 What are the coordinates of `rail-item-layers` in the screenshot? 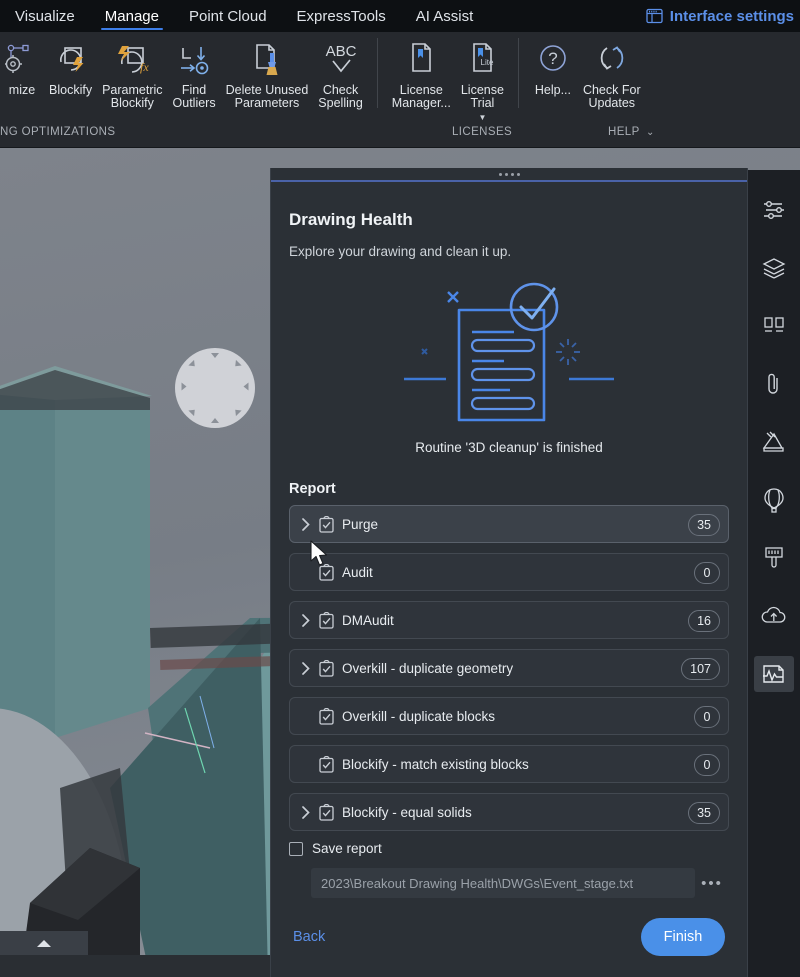 It's located at (774, 268).